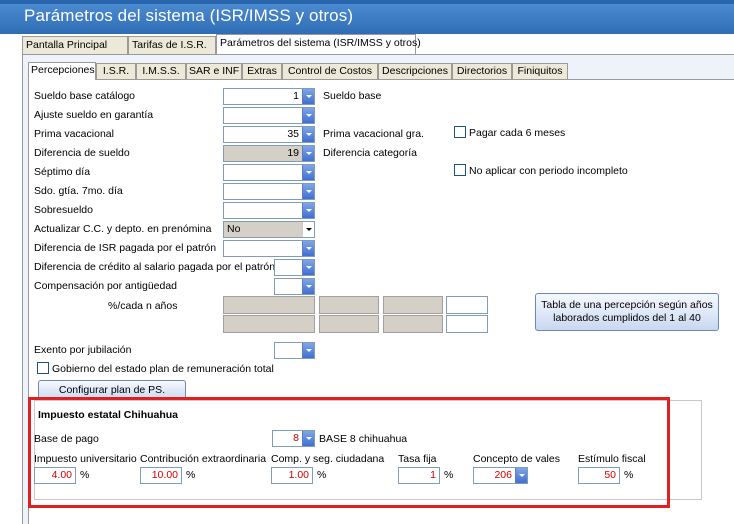  Describe the element at coordinates (82, 153) in the screenshot. I see `diferencia-sueldo-label: Diferencia de sueldo` at that location.